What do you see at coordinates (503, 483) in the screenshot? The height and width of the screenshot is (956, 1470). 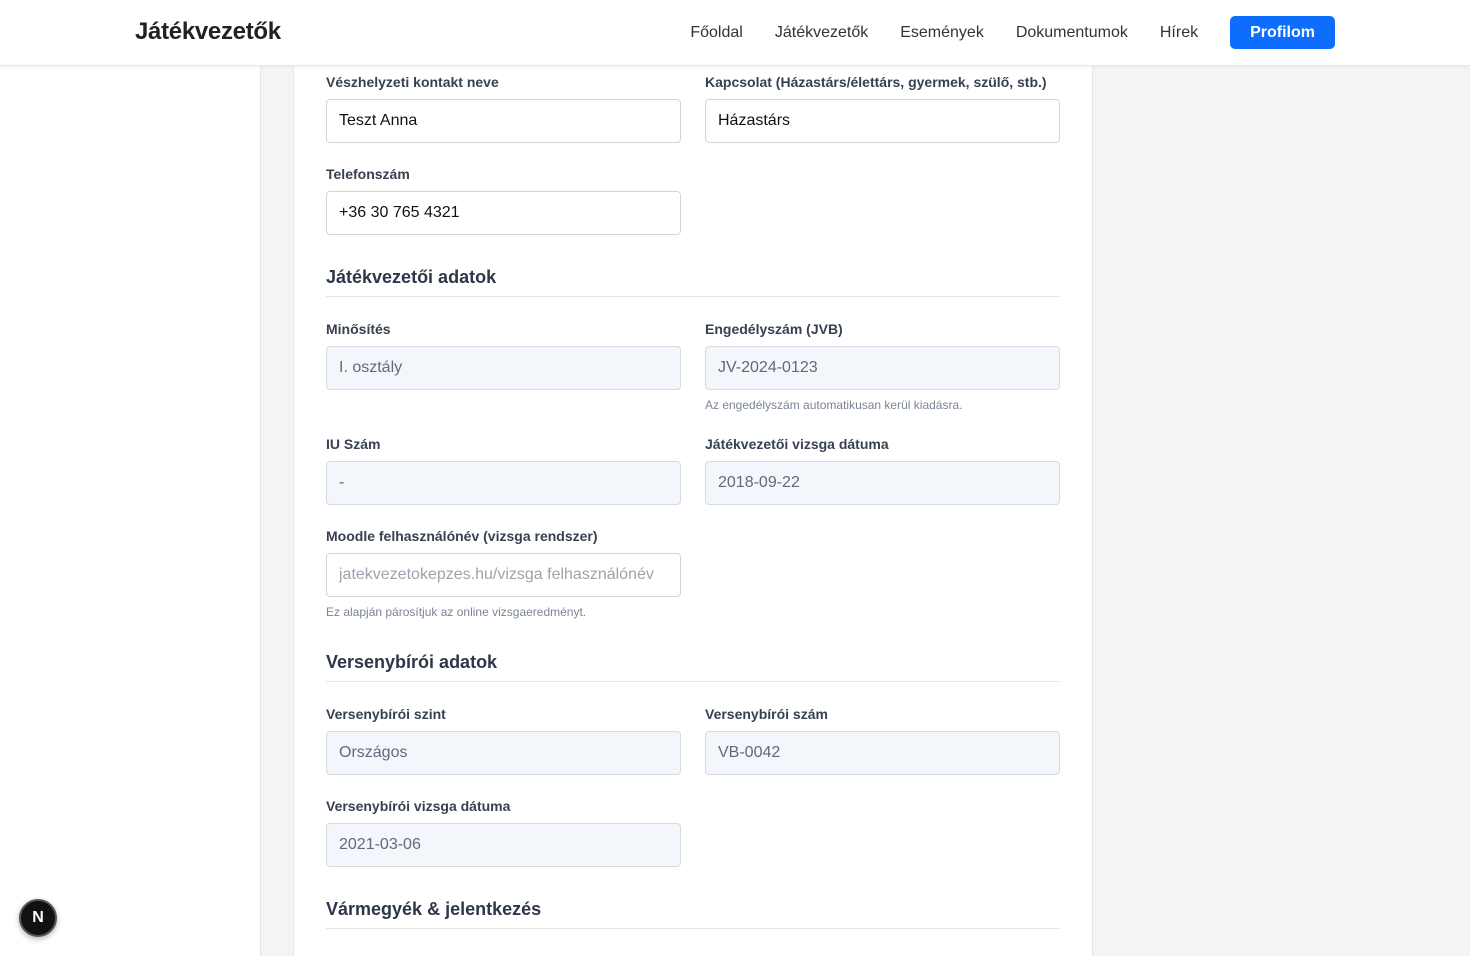 I see `iu-number-input` at bounding box center [503, 483].